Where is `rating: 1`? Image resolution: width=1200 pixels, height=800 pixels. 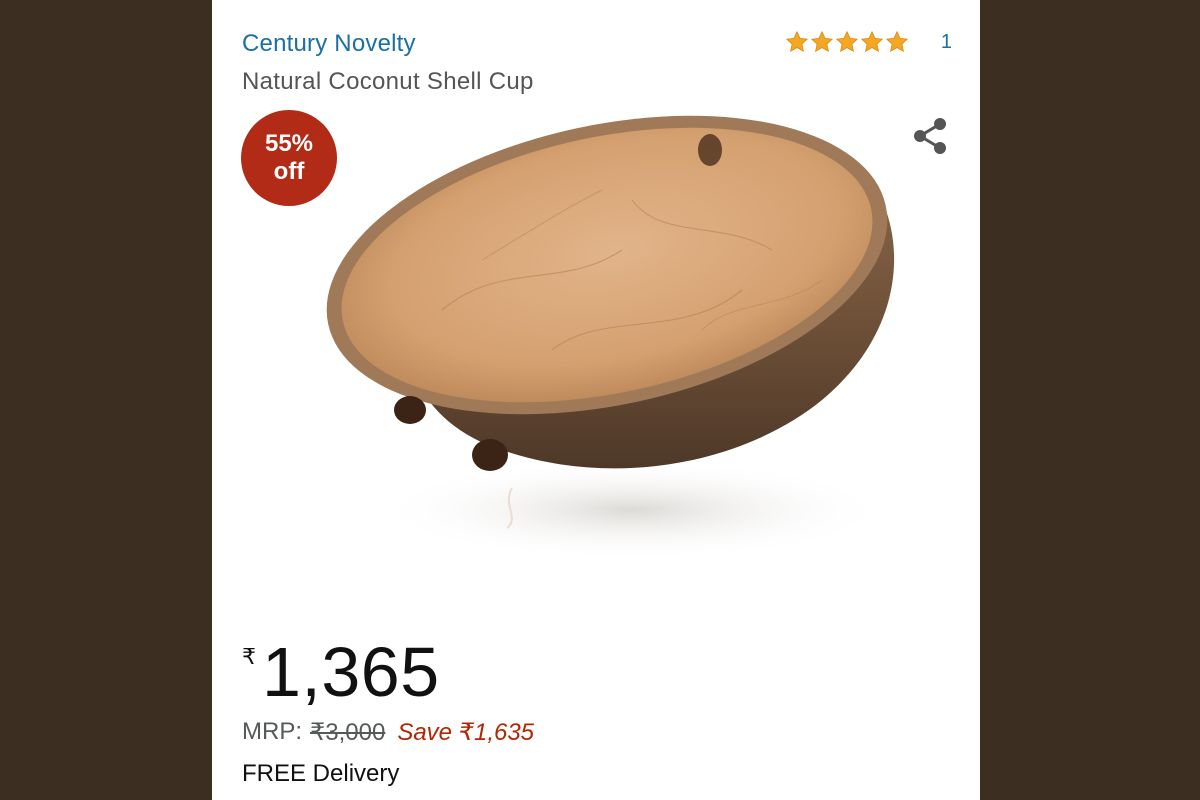 rating: 1 is located at coordinates (868, 42).